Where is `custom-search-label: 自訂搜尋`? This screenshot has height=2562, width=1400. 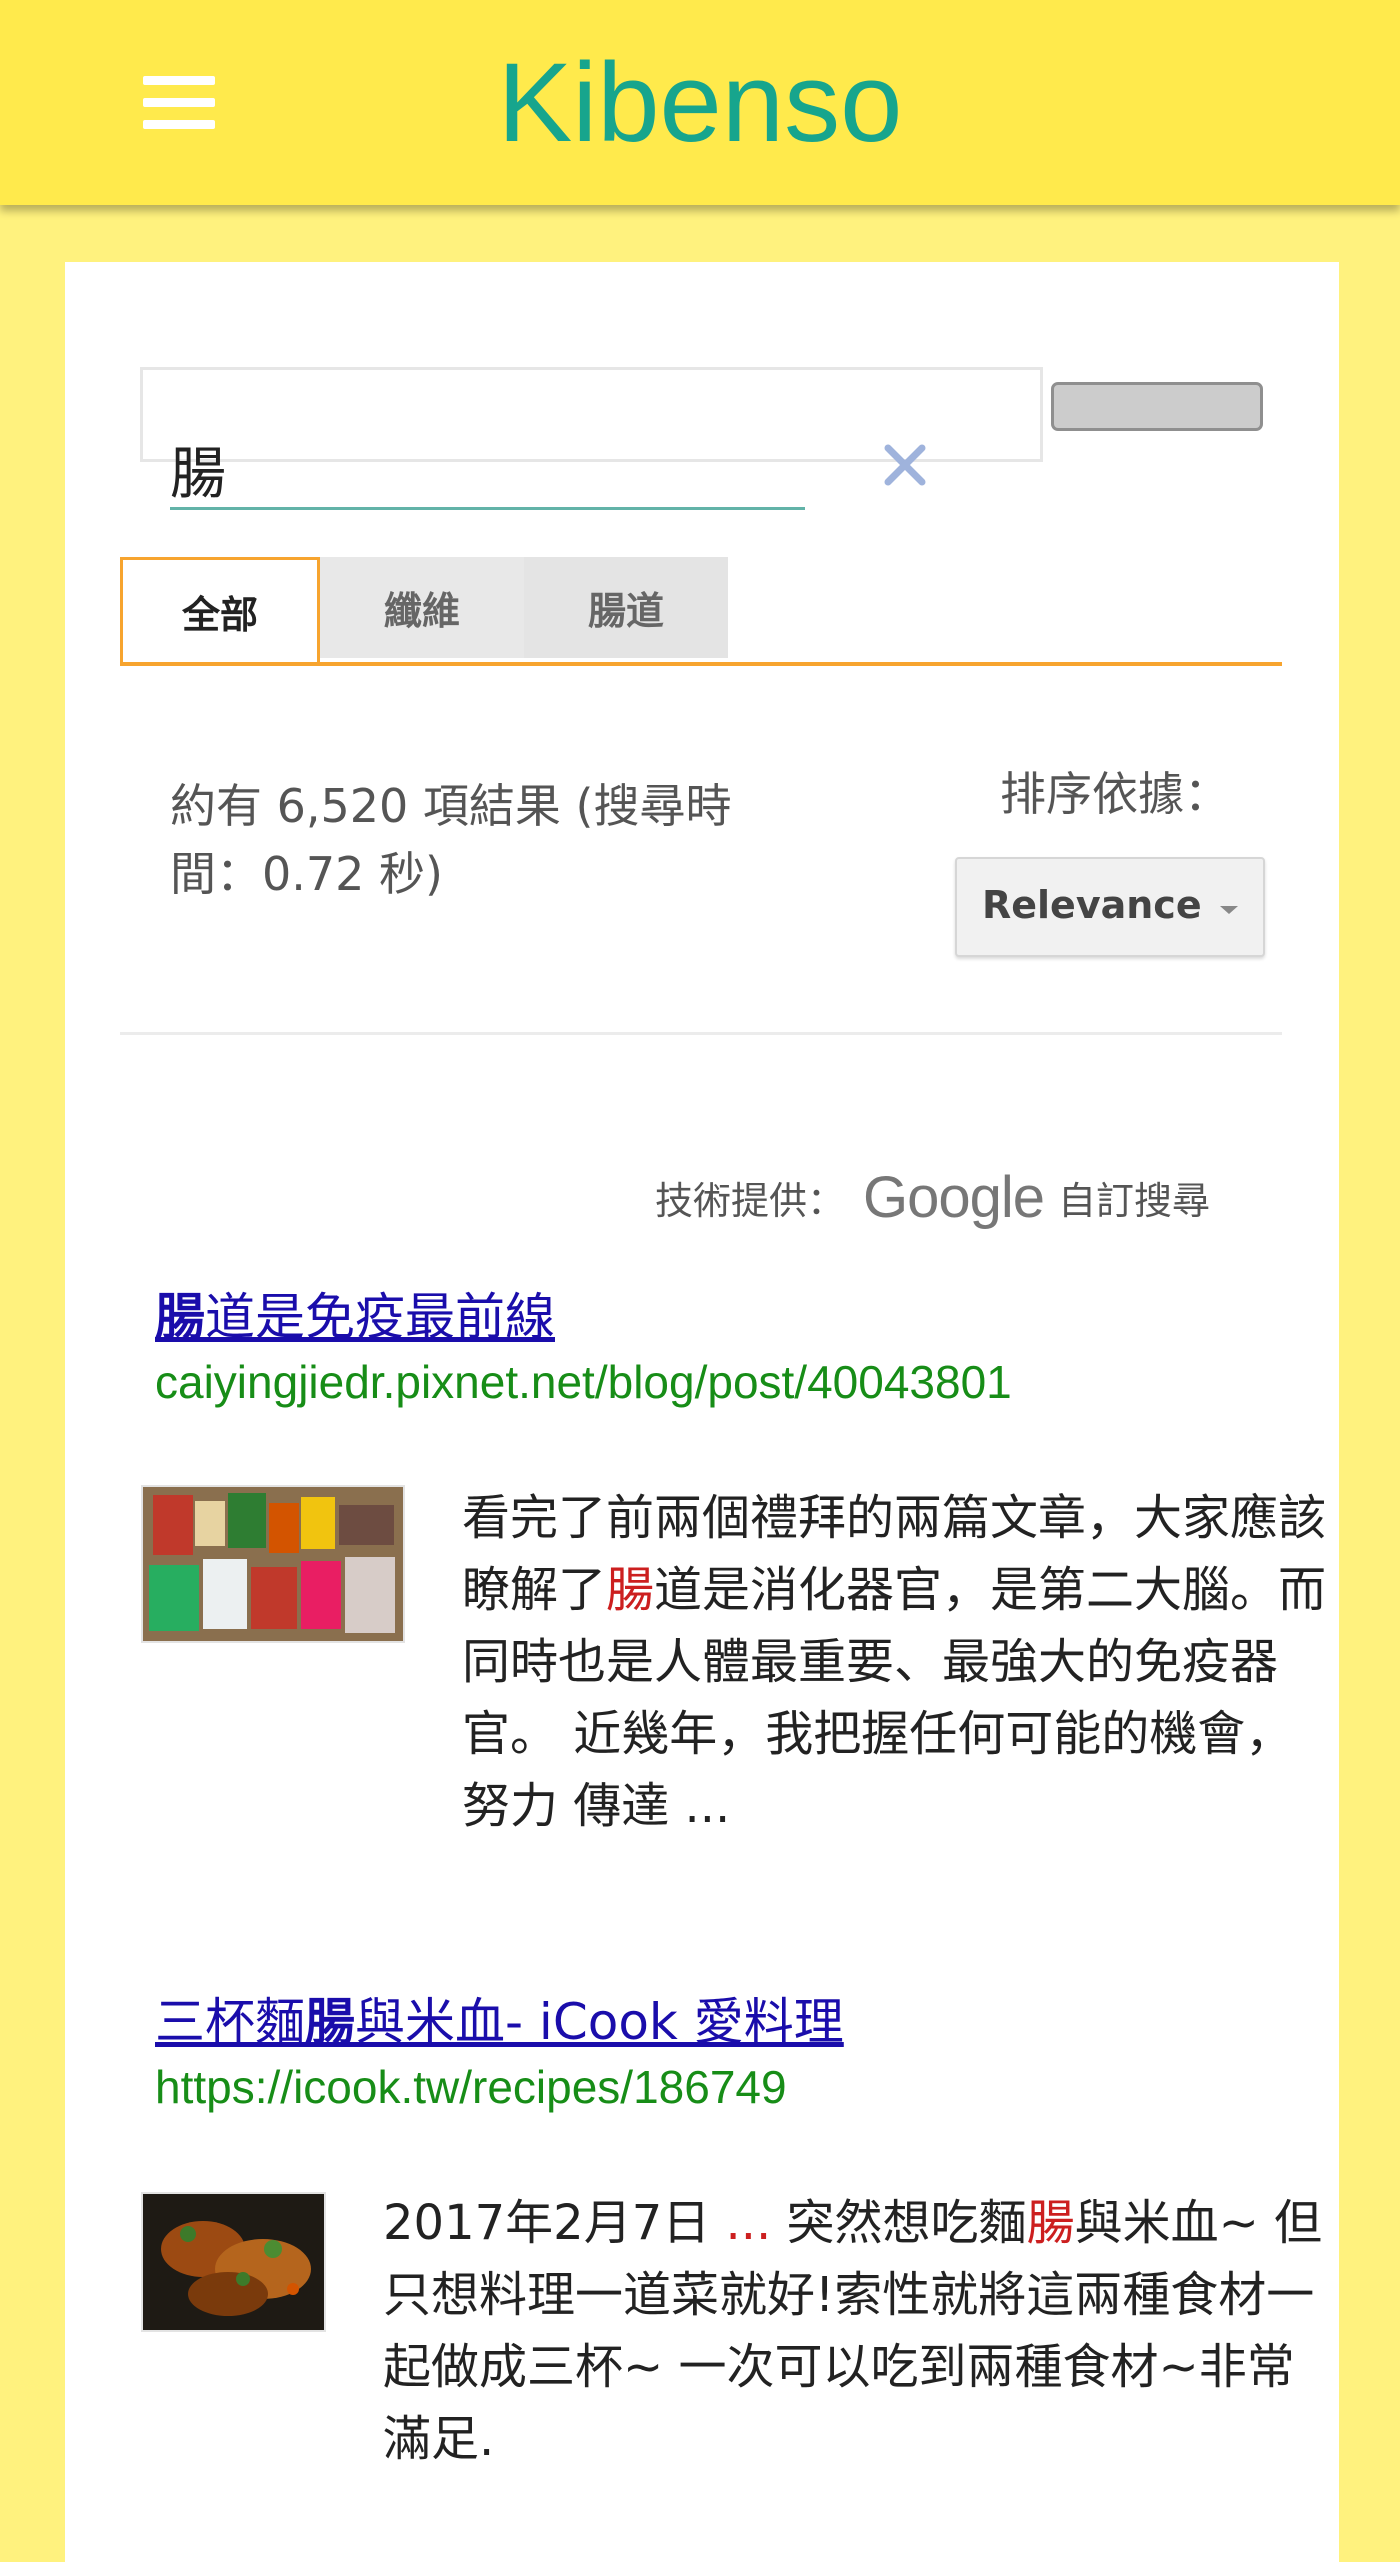 custom-search-label: 自訂搜尋 is located at coordinates (1134, 1200).